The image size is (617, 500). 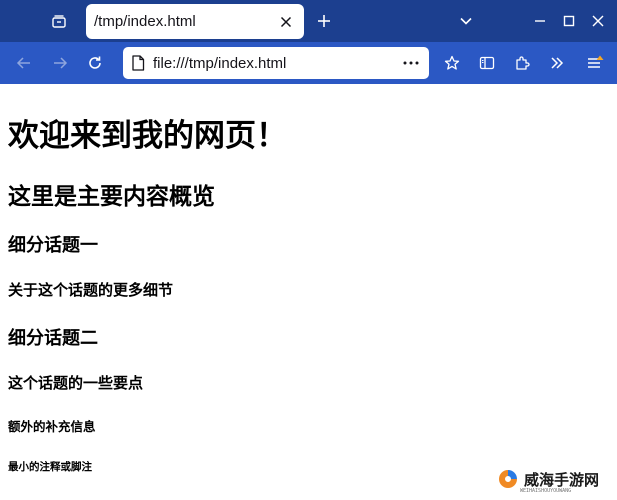 I want to click on sidebar-icon, so click(x=487, y=63).